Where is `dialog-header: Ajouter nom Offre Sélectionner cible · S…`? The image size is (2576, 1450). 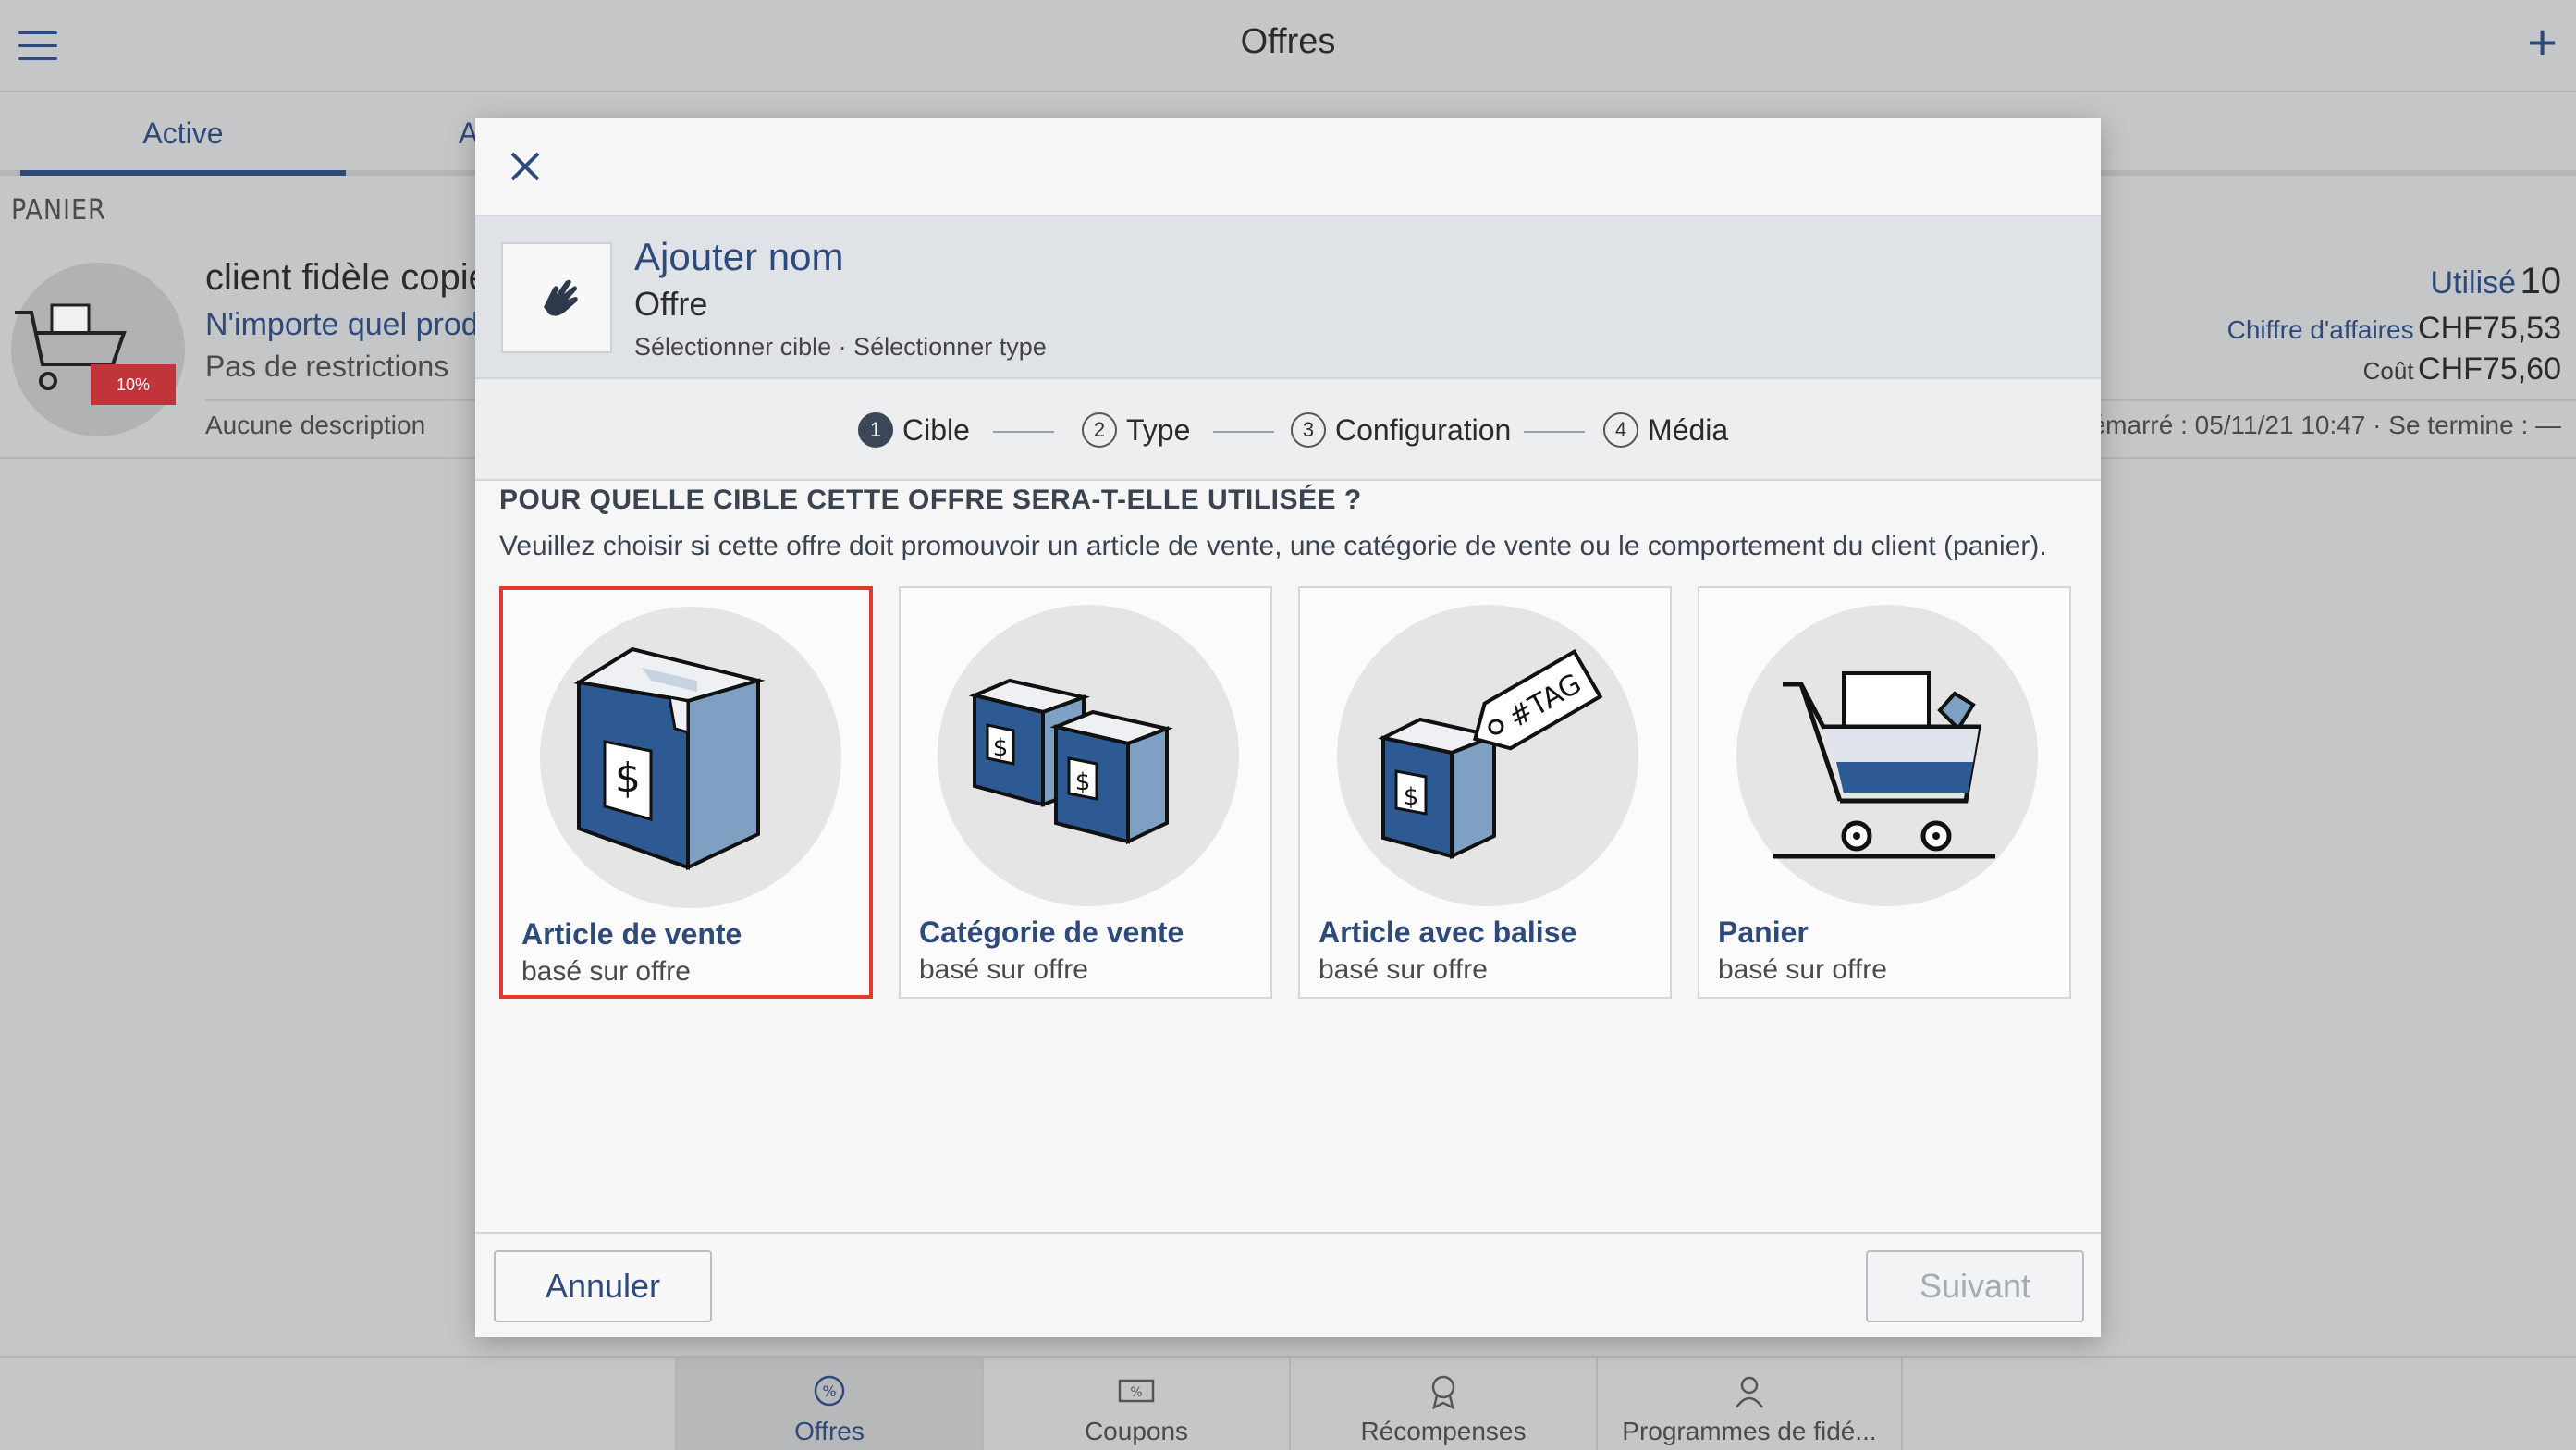 dialog-header: Ajouter nom Offre Sélectionner cible · S… is located at coordinates (1288, 297).